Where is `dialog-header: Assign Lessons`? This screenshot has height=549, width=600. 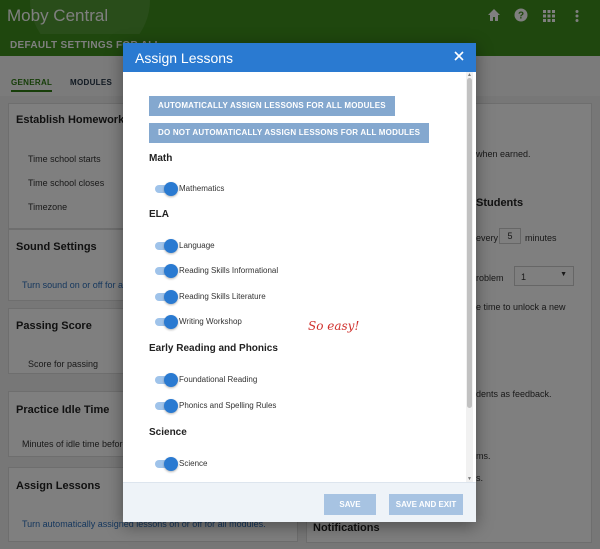 dialog-header: Assign Lessons is located at coordinates (299, 57).